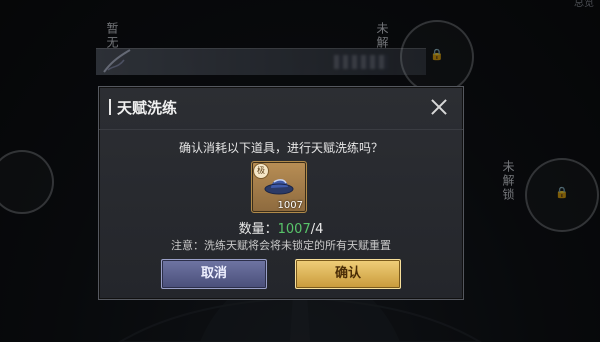  Describe the element at coordinates (294, 229) in the screenshot. I see `quantity-owned: 1007` at that location.